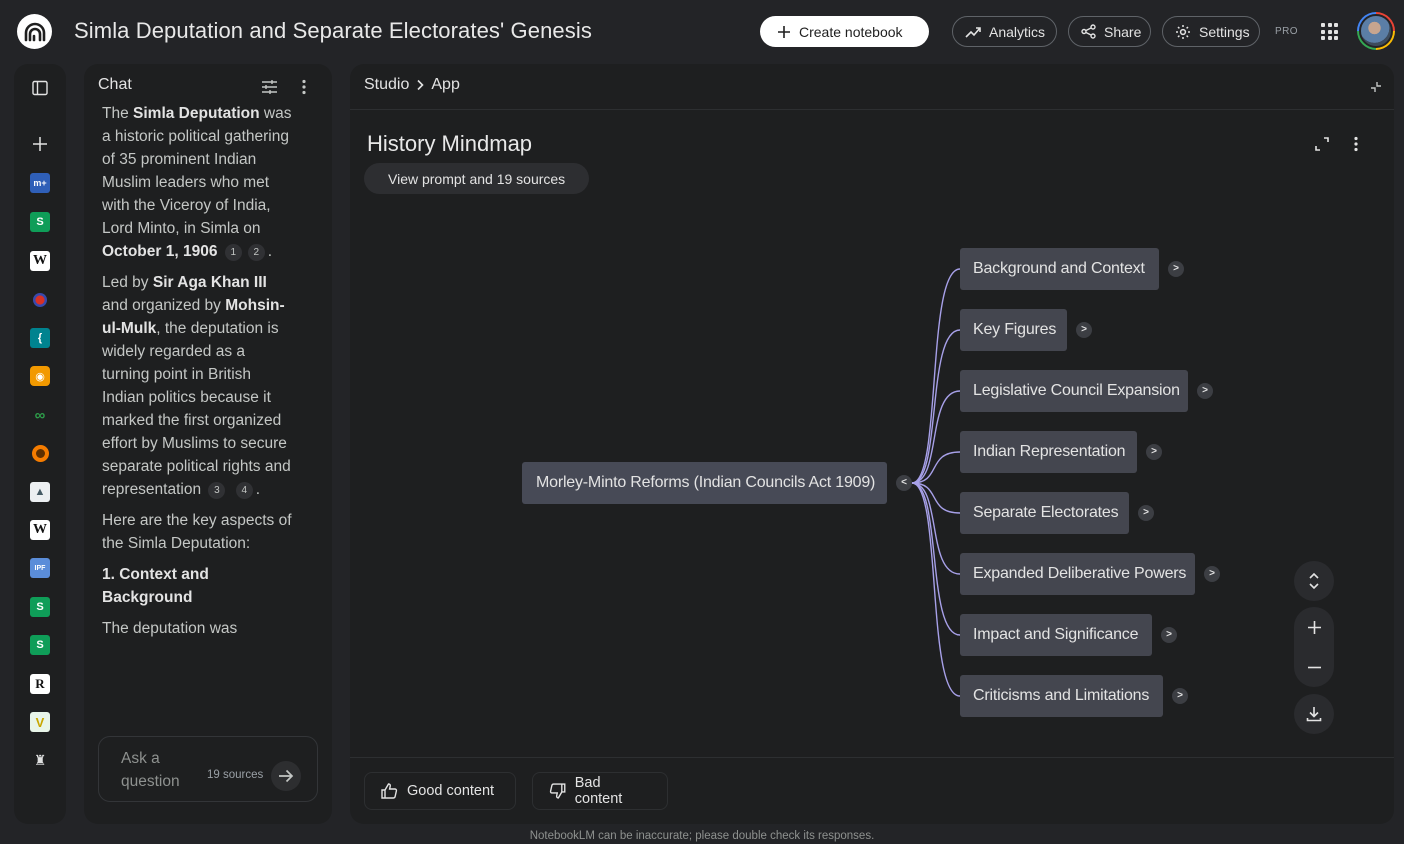 The height and width of the screenshot is (844, 1404). What do you see at coordinates (40, 144) in the screenshot?
I see `add-source-icon` at bounding box center [40, 144].